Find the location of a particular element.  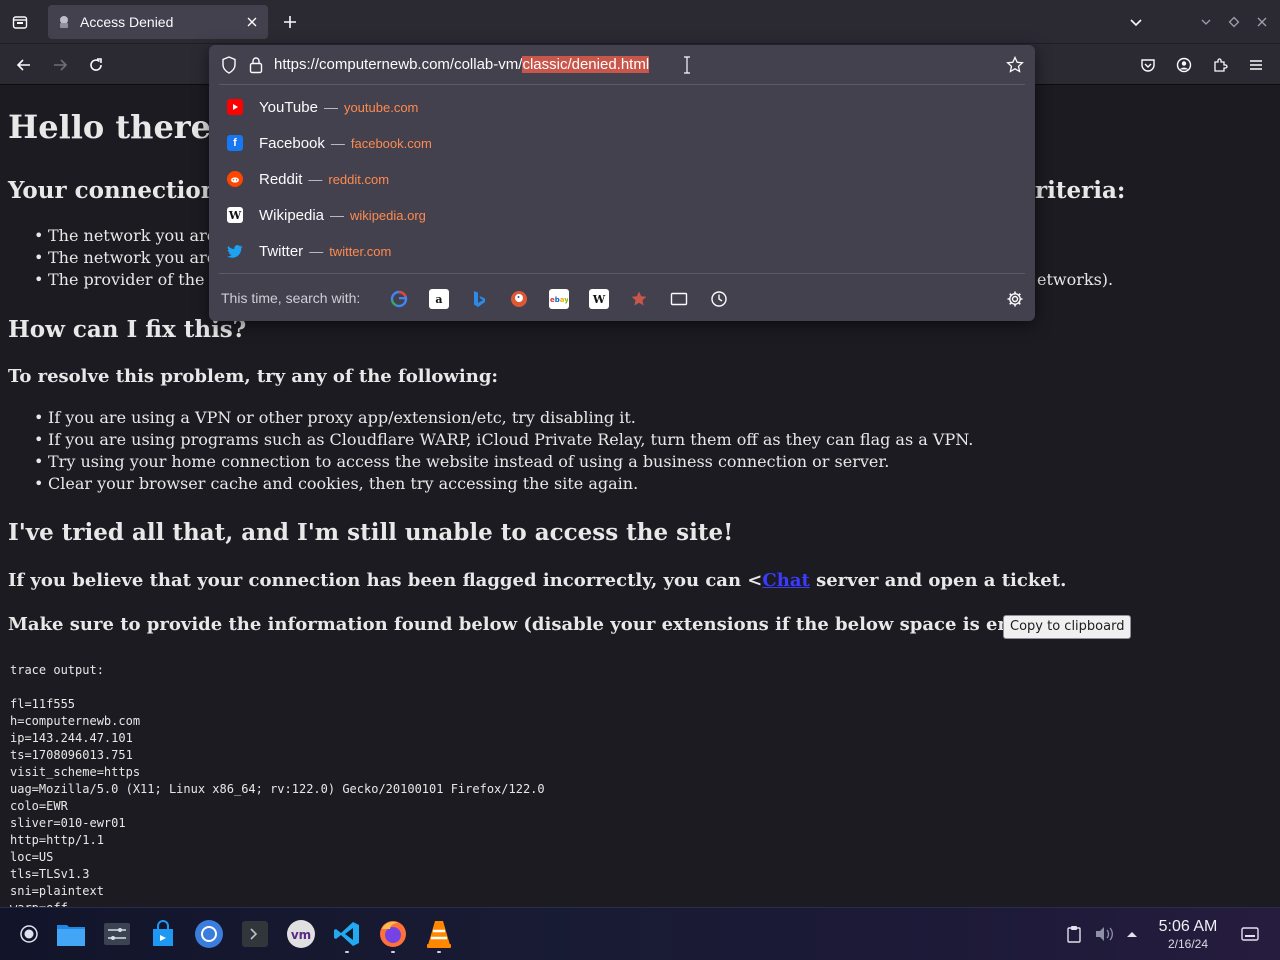

wikipedia-icon: W is located at coordinates (235, 215).